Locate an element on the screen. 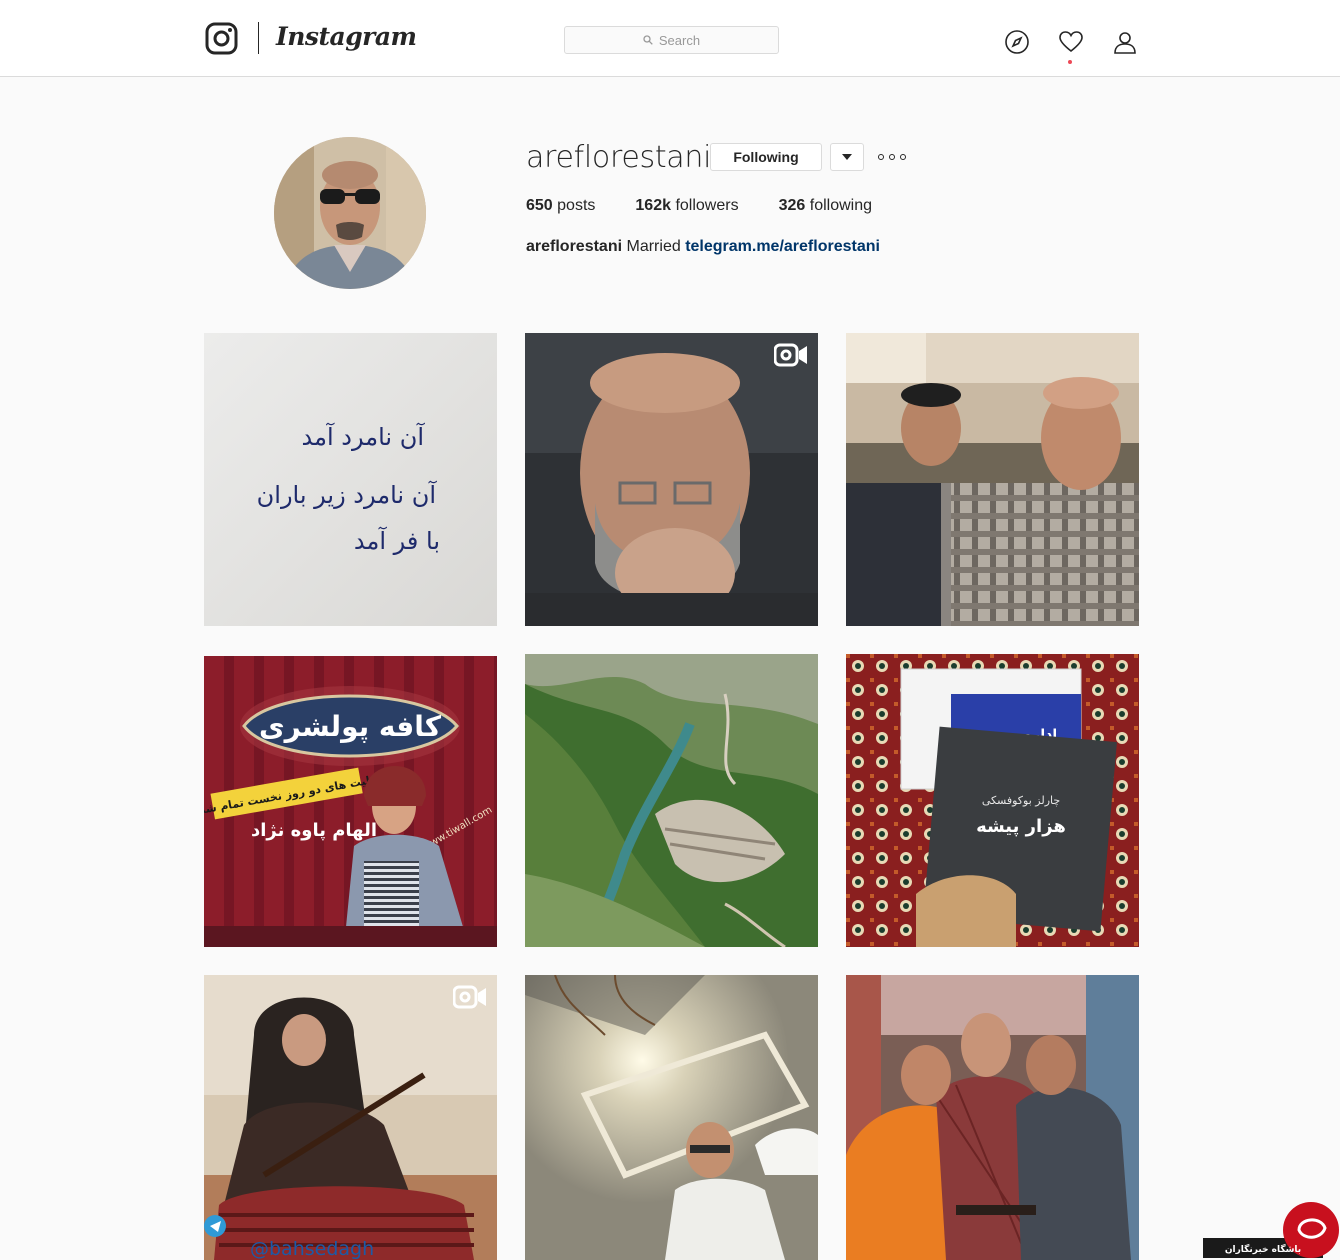  ceiling-light-selfie-image is located at coordinates (671, 1117).